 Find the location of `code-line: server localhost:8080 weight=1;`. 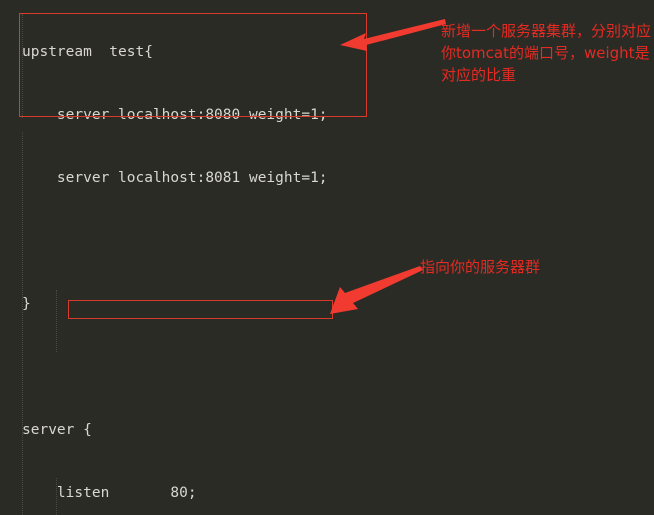

code-line: server localhost:8080 weight=1; is located at coordinates (175, 115).